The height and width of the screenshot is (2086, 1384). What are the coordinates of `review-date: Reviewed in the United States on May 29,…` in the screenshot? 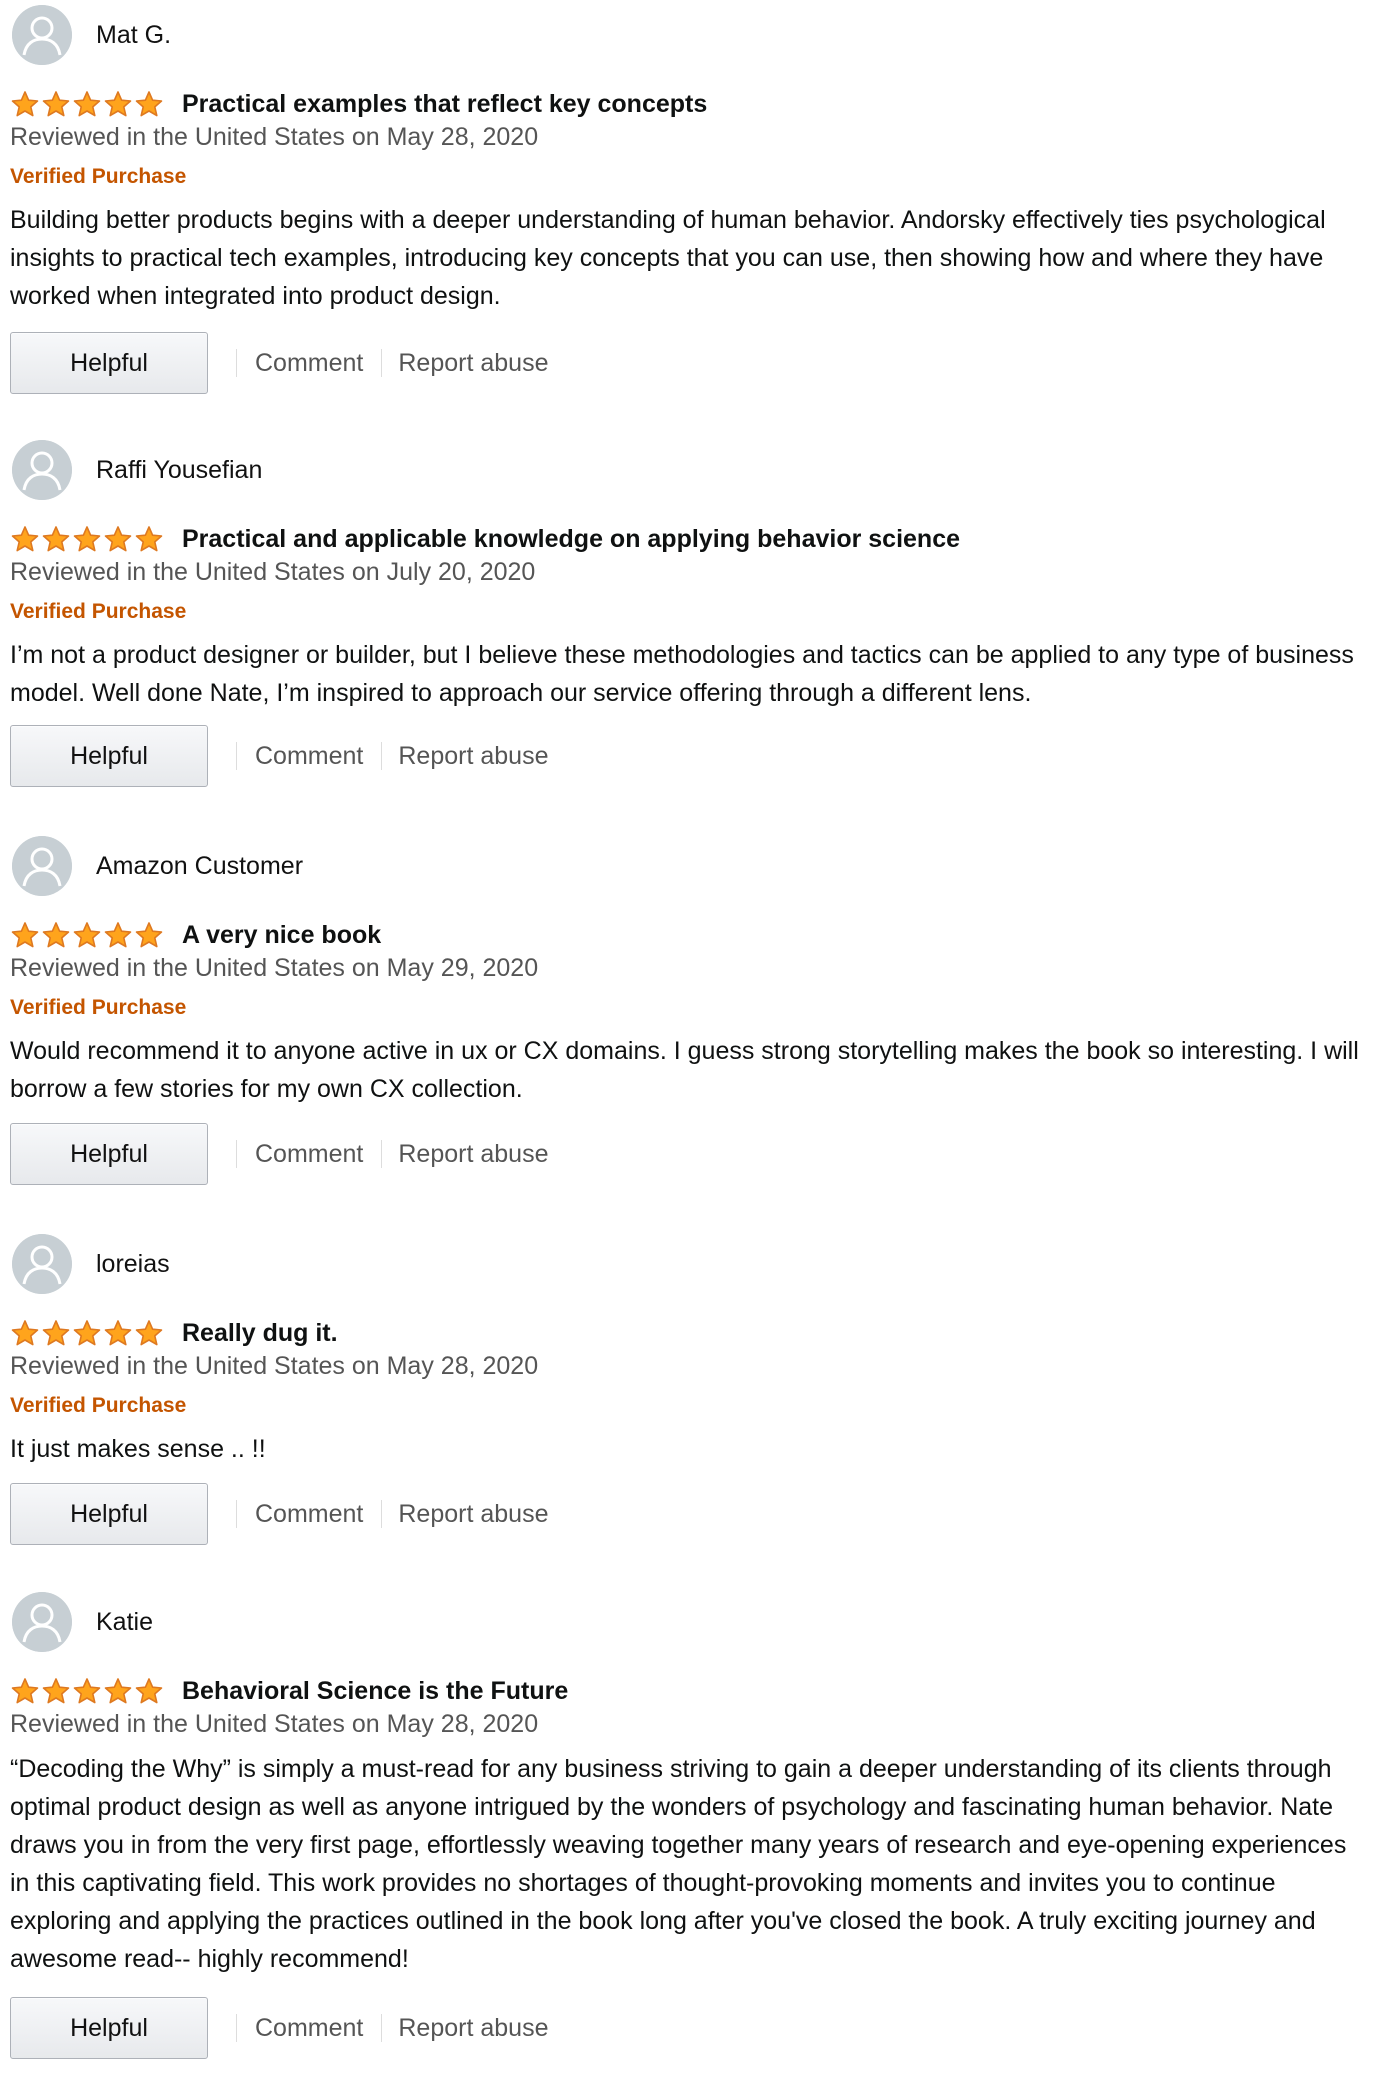 It's located at (274, 968).